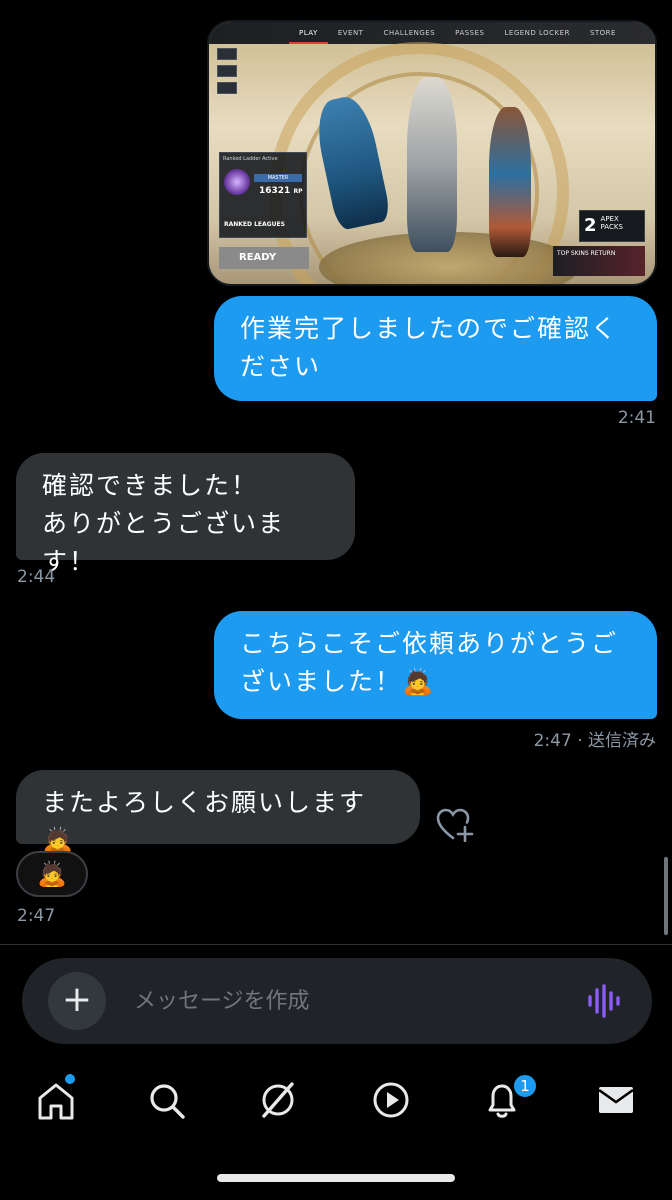  What do you see at coordinates (336, 1103) in the screenshot?
I see `bottom-tab-bar` at bounding box center [336, 1103].